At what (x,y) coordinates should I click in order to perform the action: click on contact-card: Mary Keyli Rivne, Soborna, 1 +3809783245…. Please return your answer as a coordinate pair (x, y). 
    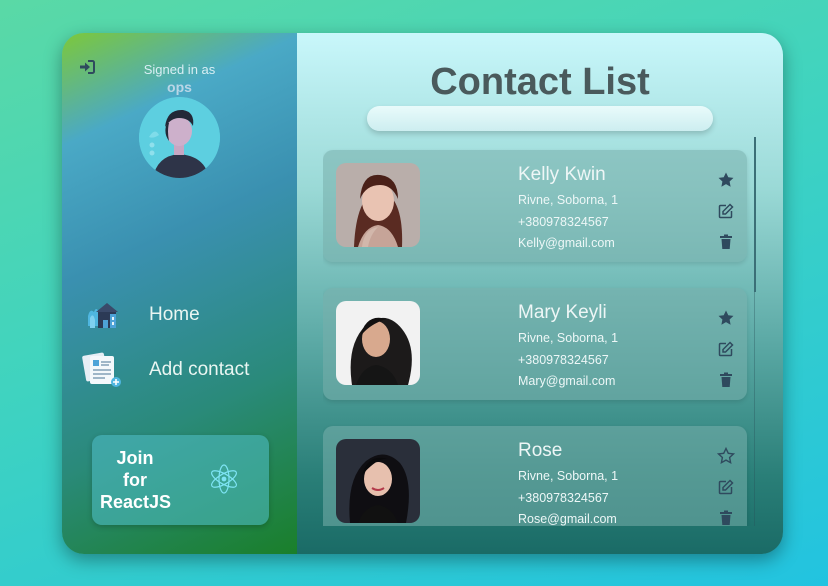
    Looking at the image, I should click on (535, 344).